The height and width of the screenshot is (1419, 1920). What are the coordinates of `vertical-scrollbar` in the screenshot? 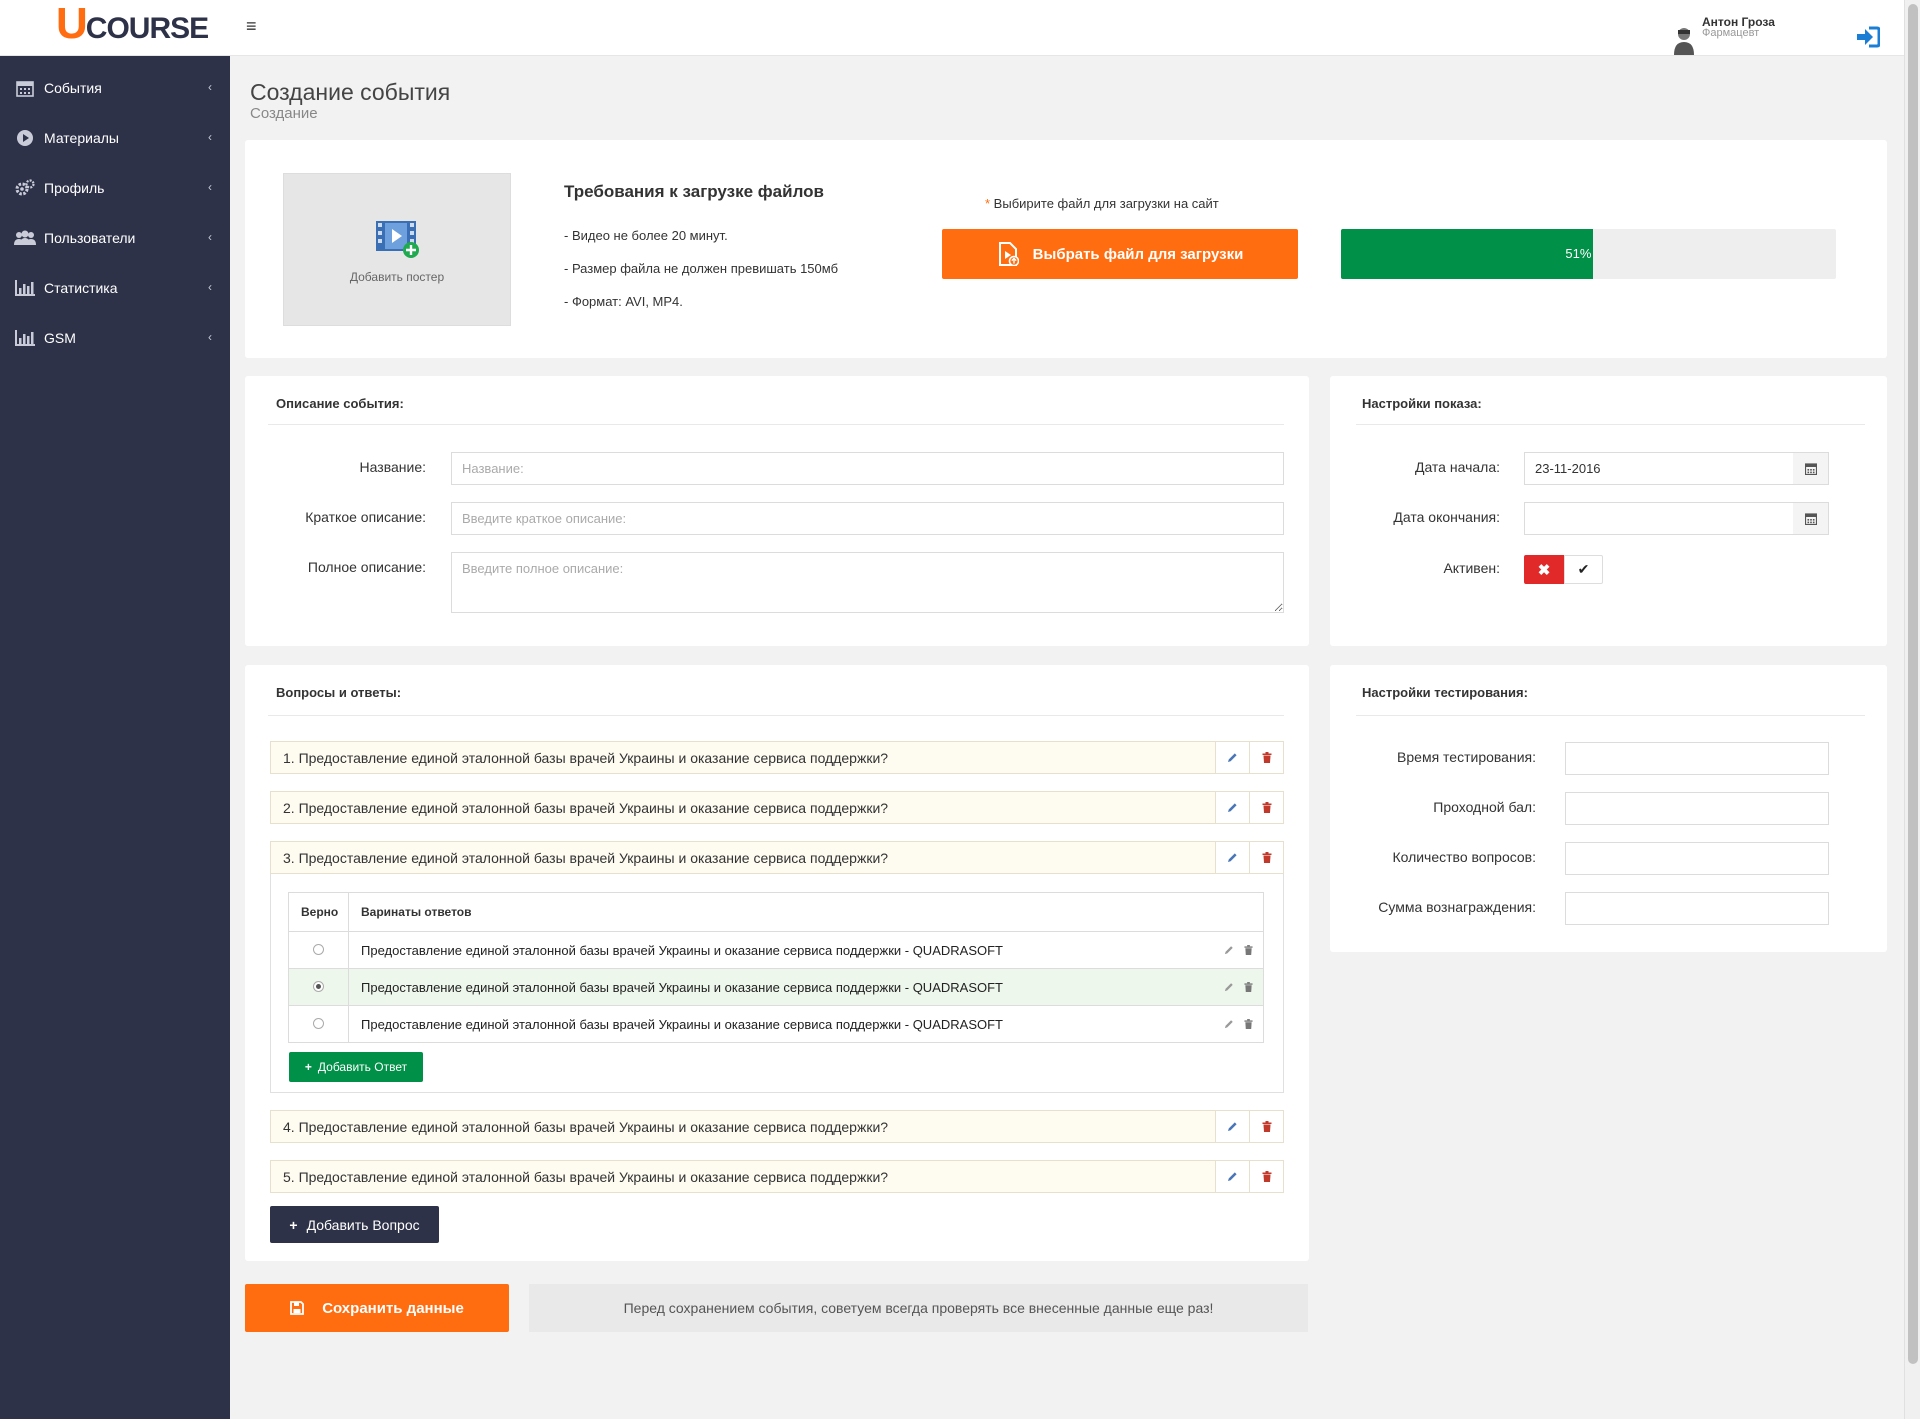 It's located at (1912, 709).